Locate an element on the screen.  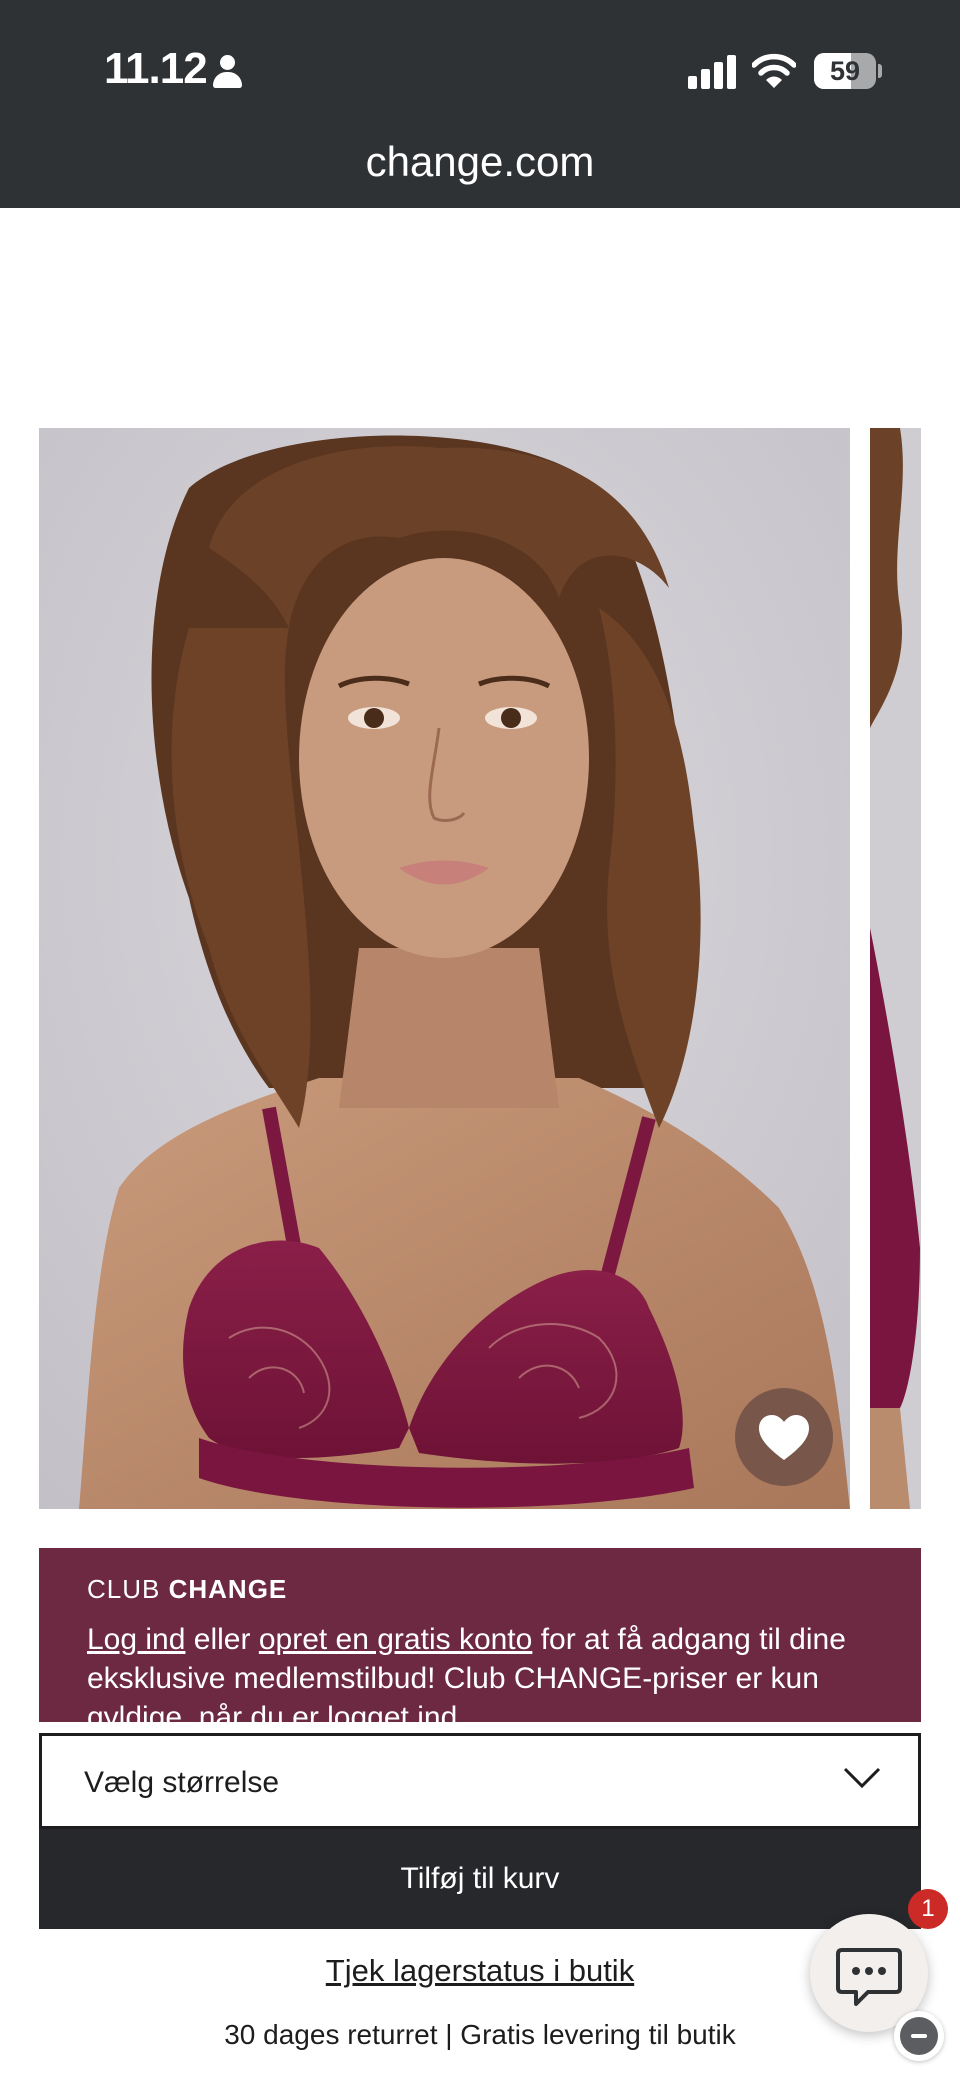
status-time: 11.12 is located at coordinates (156, 68).